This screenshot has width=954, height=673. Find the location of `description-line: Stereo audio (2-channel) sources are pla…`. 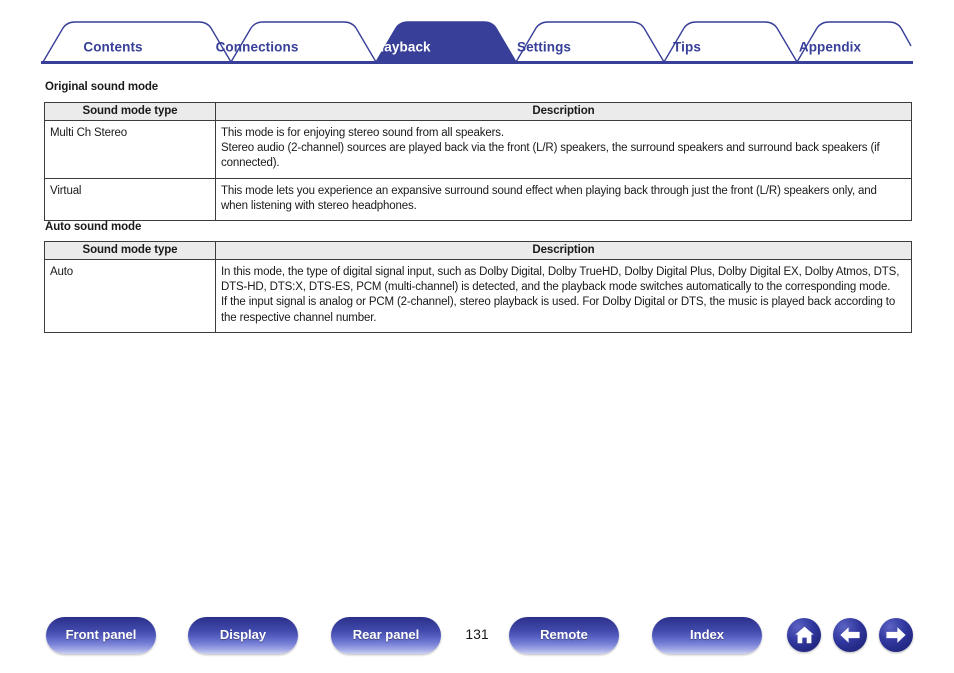

description-line: Stereo audio (2-channel) sources are pla… is located at coordinates (550, 156).